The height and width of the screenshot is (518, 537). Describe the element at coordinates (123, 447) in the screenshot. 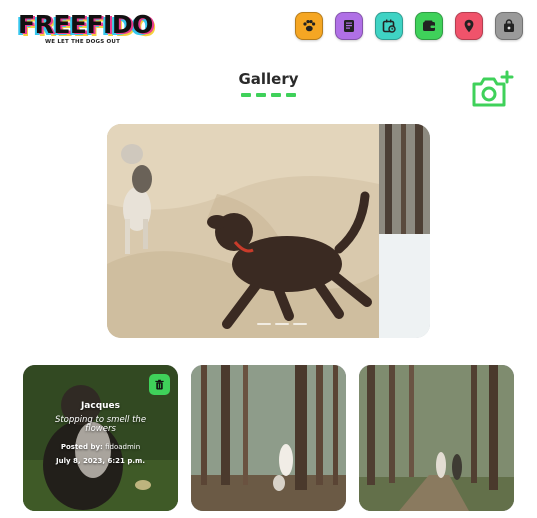

I see `posted-by-user: fidoadmin` at that location.